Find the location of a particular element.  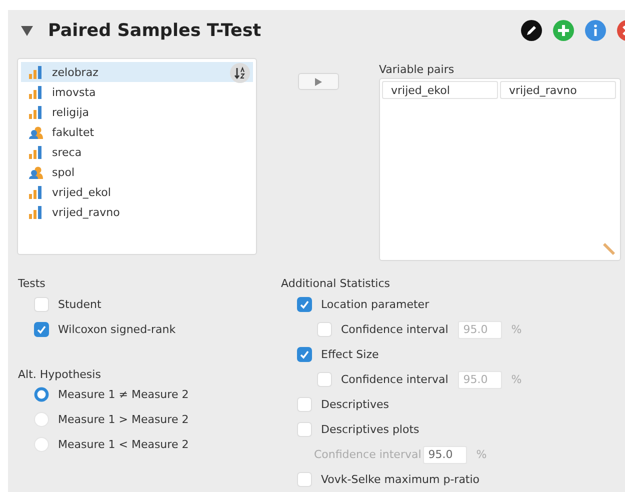

move-button is located at coordinates (318, 81).